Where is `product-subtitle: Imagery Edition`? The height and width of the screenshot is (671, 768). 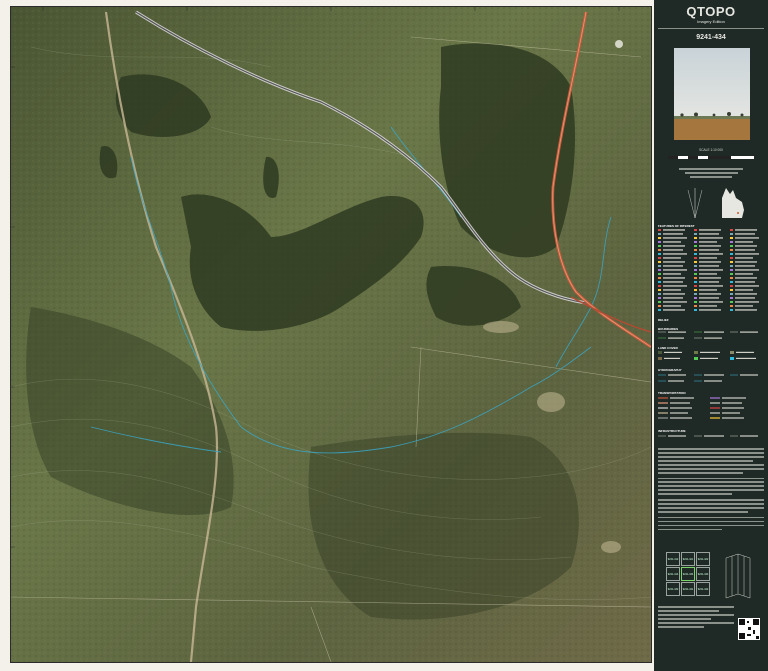 product-subtitle: Imagery Edition is located at coordinates (711, 21).